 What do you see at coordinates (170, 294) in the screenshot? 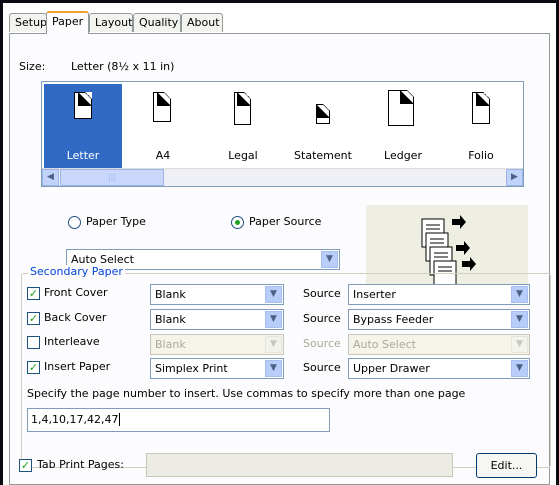
I see `front-cover-paper-value: Blank` at bounding box center [170, 294].